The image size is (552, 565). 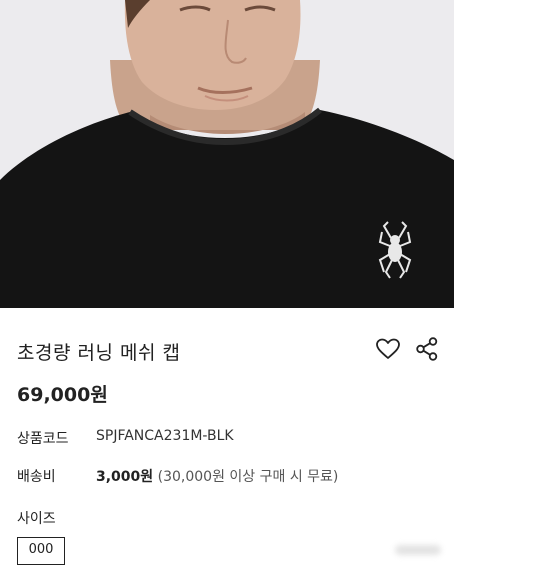 What do you see at coordinates (43, 439) in the screenshot?
I see `product-code-label: 상품코드` at bounding box center [43, 439].